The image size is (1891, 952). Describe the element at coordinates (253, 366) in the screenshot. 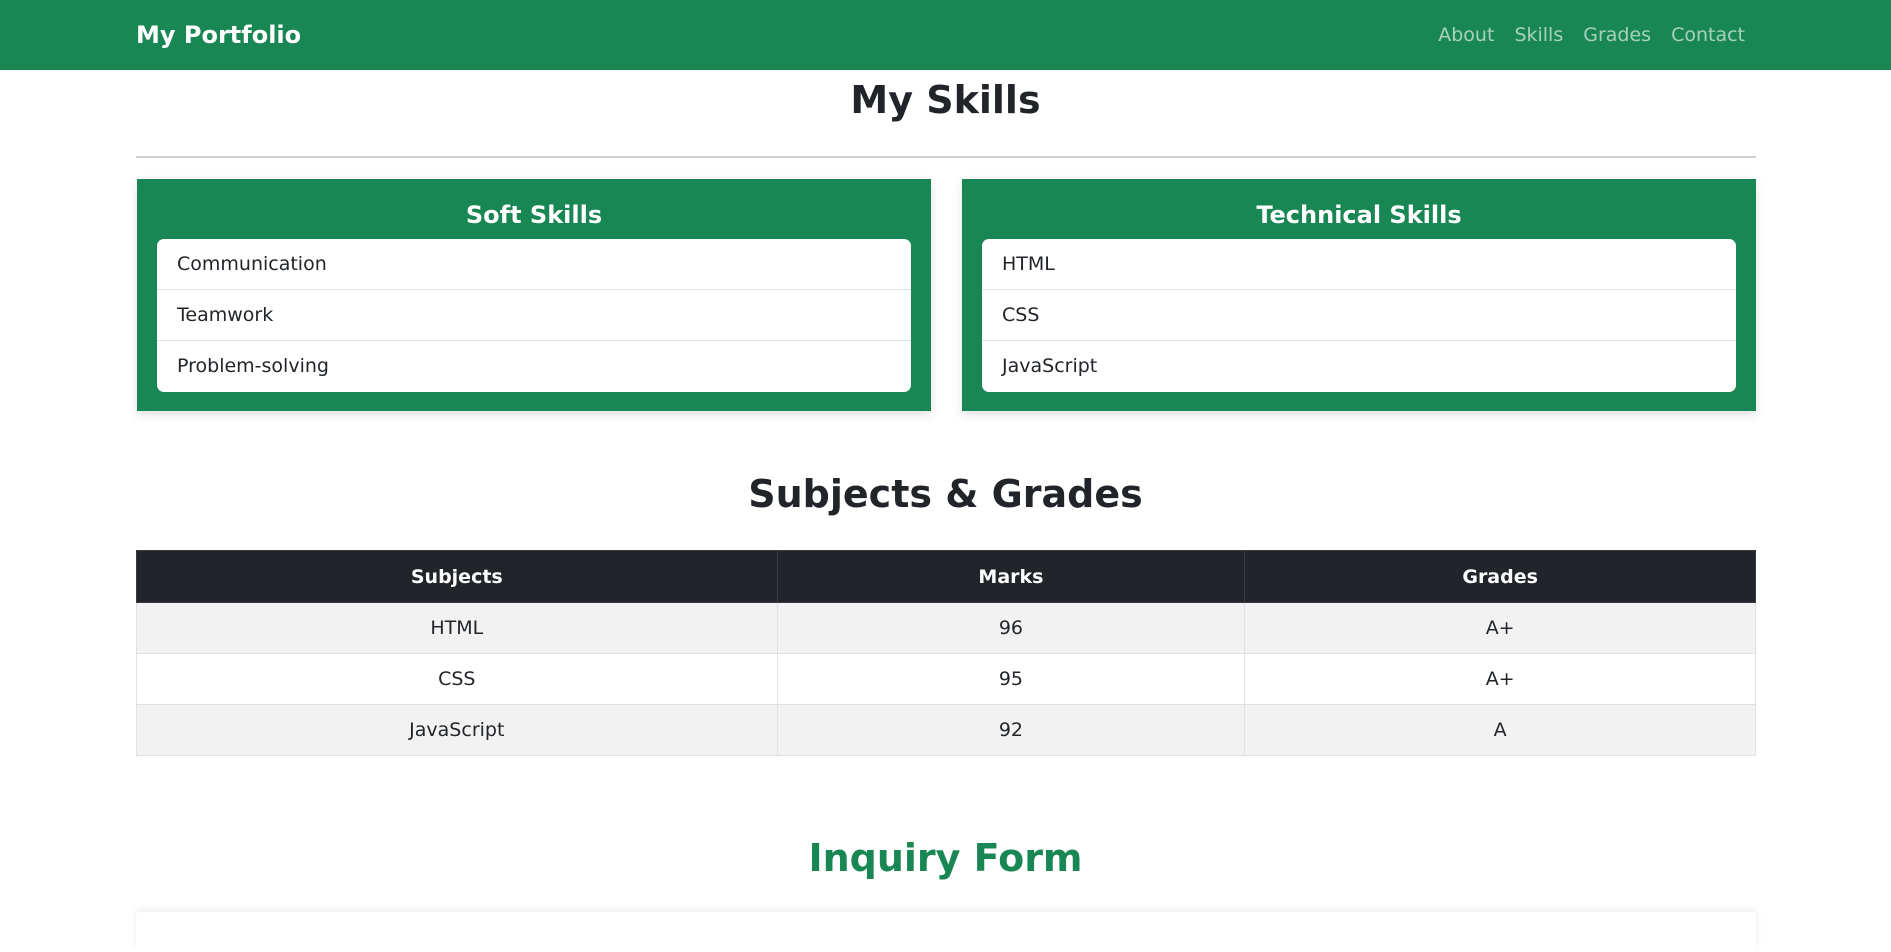

I see `list-item: Problem-solving` at that location.